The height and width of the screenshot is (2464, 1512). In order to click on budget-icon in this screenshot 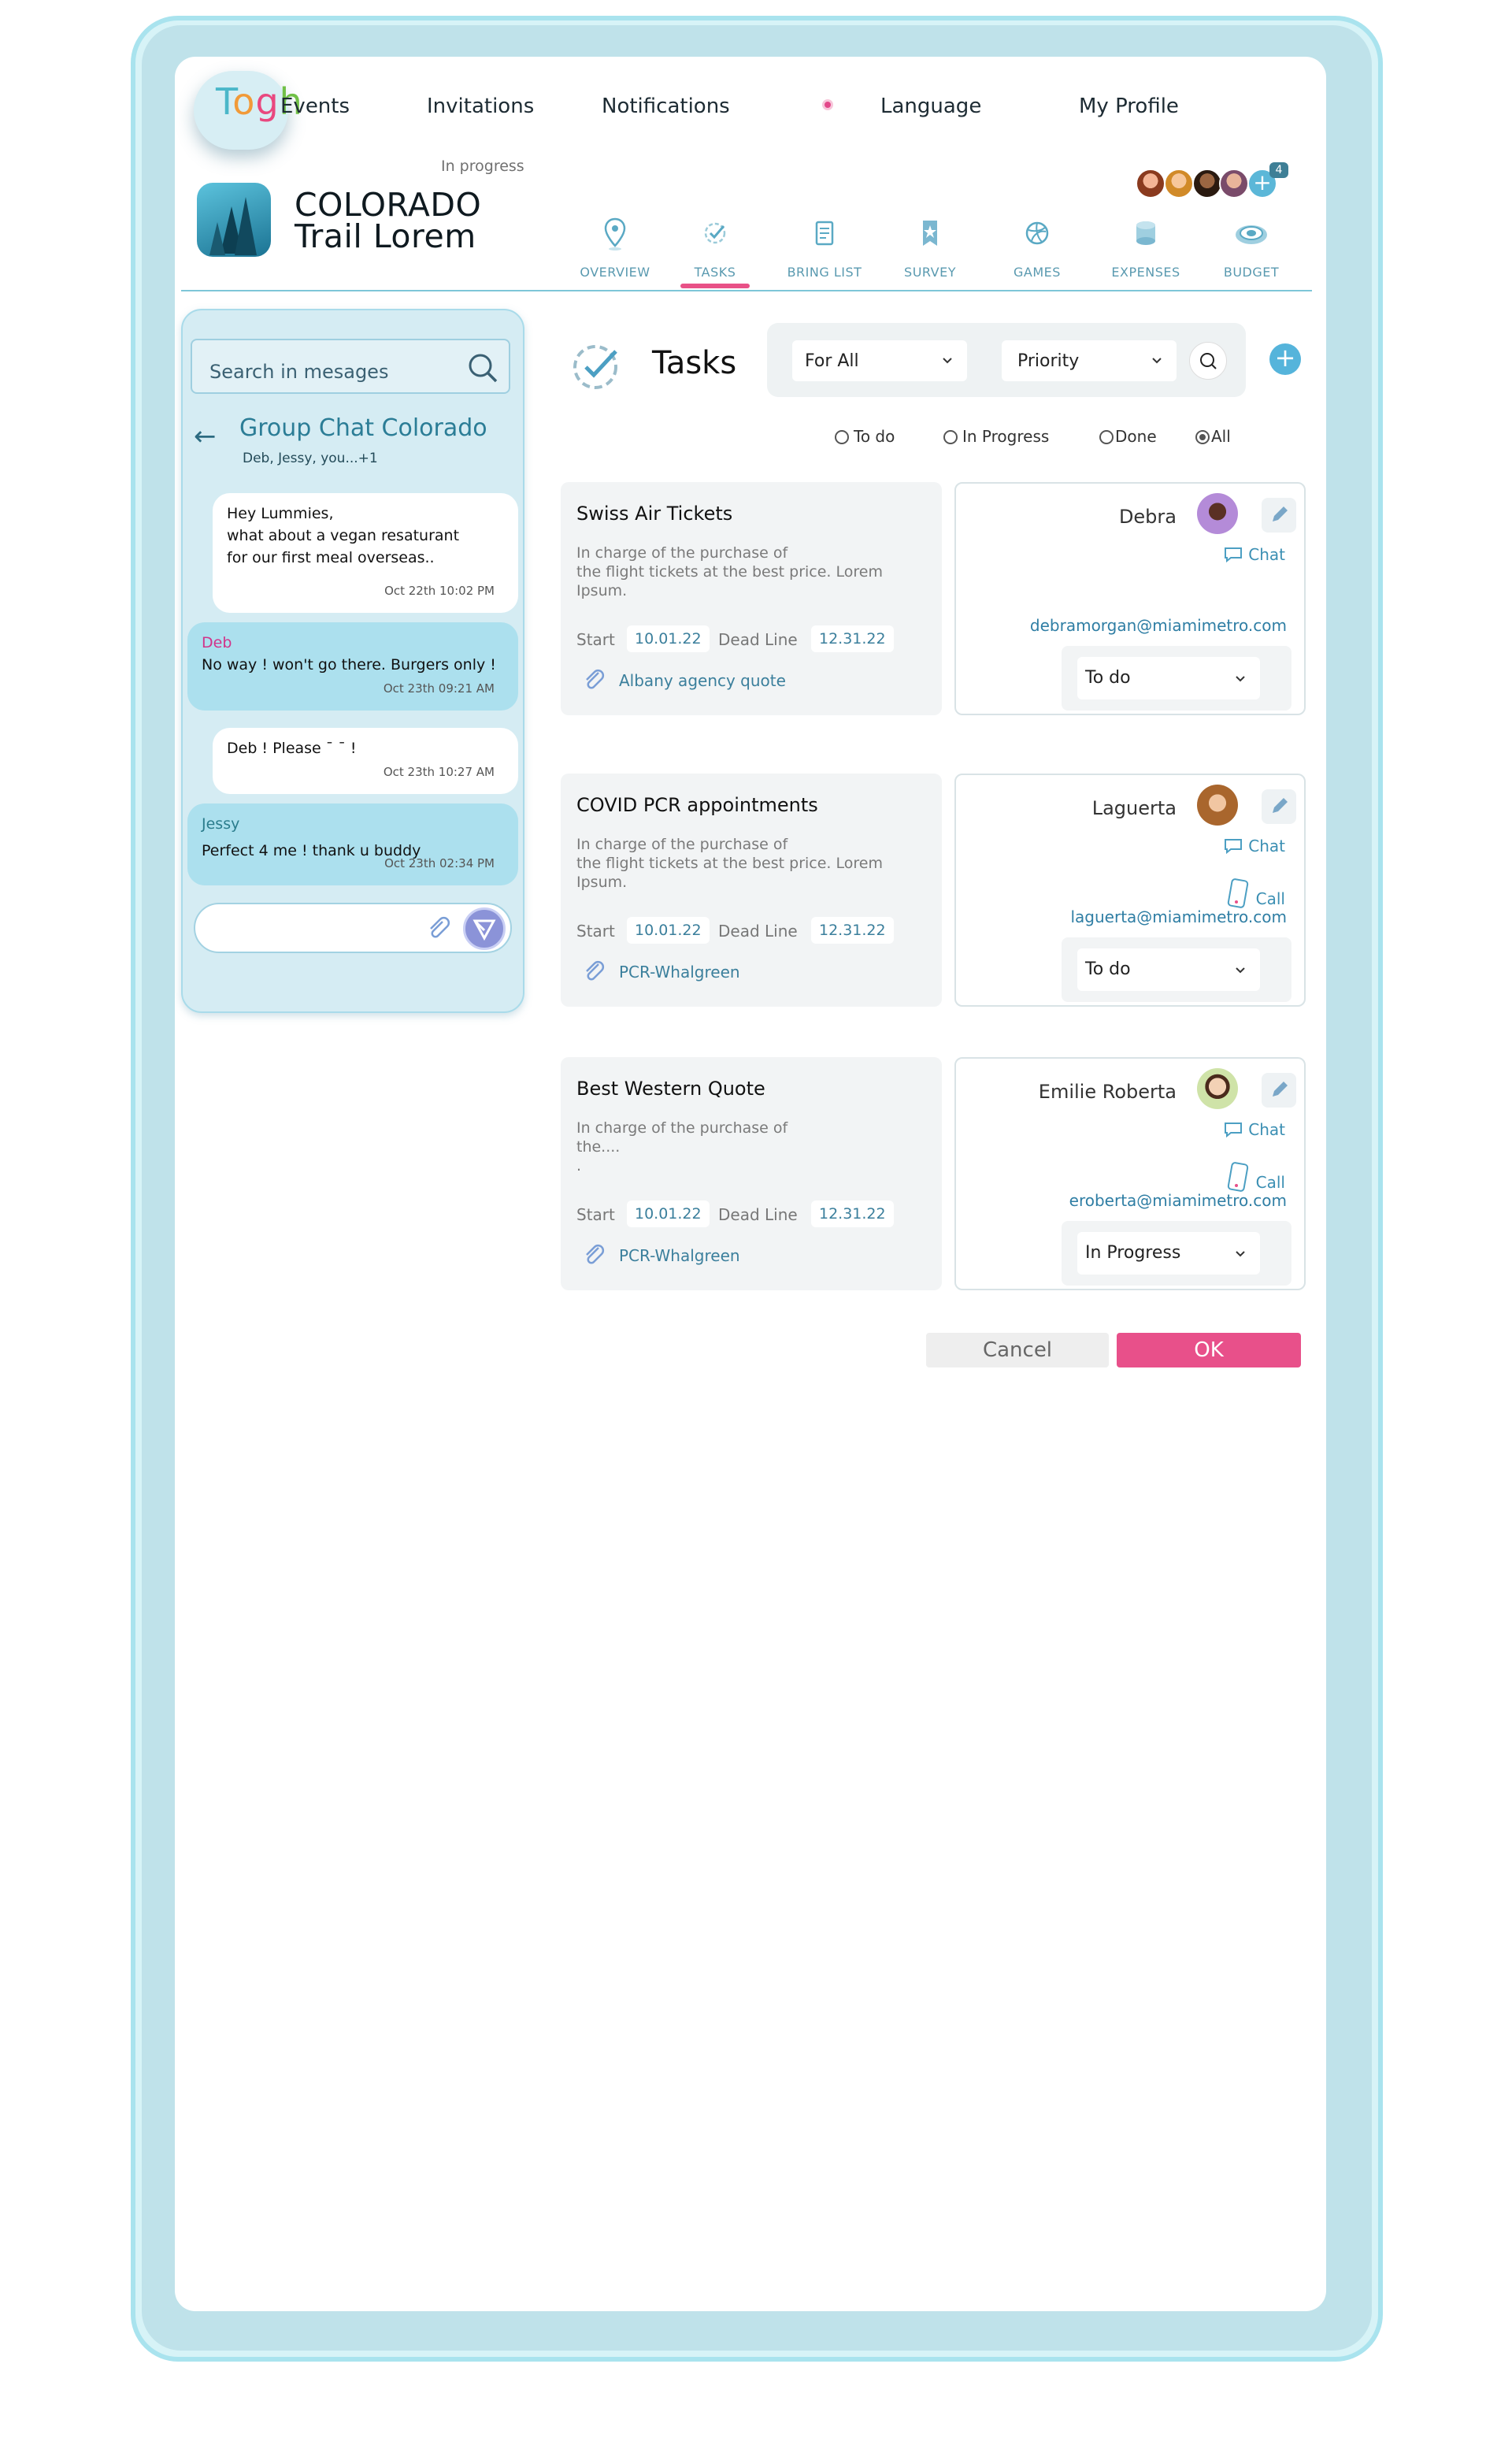, I will do `click(1251, 234)`.